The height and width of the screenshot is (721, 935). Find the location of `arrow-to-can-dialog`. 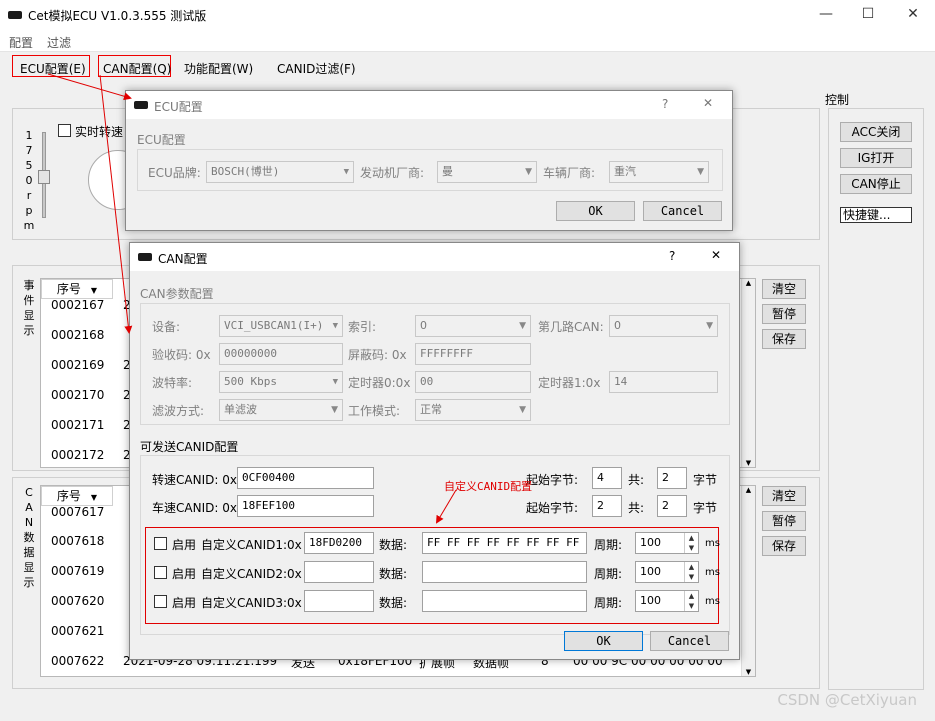

arrow-to-can-dialog is located at coordinates (116, 204).